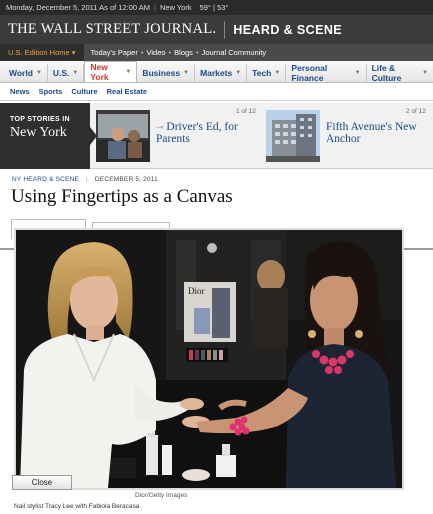 This screenshot has height=514, width=433. I want to click on tab-markets: Markets ▼, so click(221, 73).